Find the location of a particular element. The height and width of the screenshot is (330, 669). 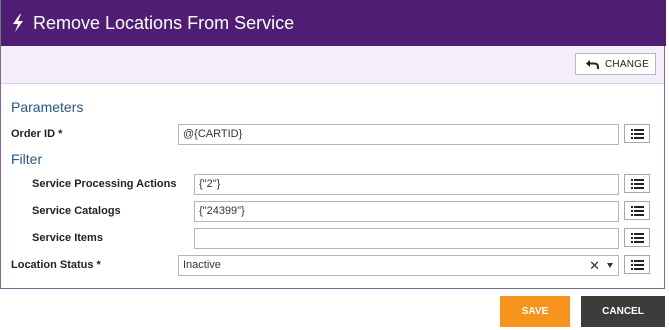

service-catalogs-list-button is located at coordinates (637, 210).